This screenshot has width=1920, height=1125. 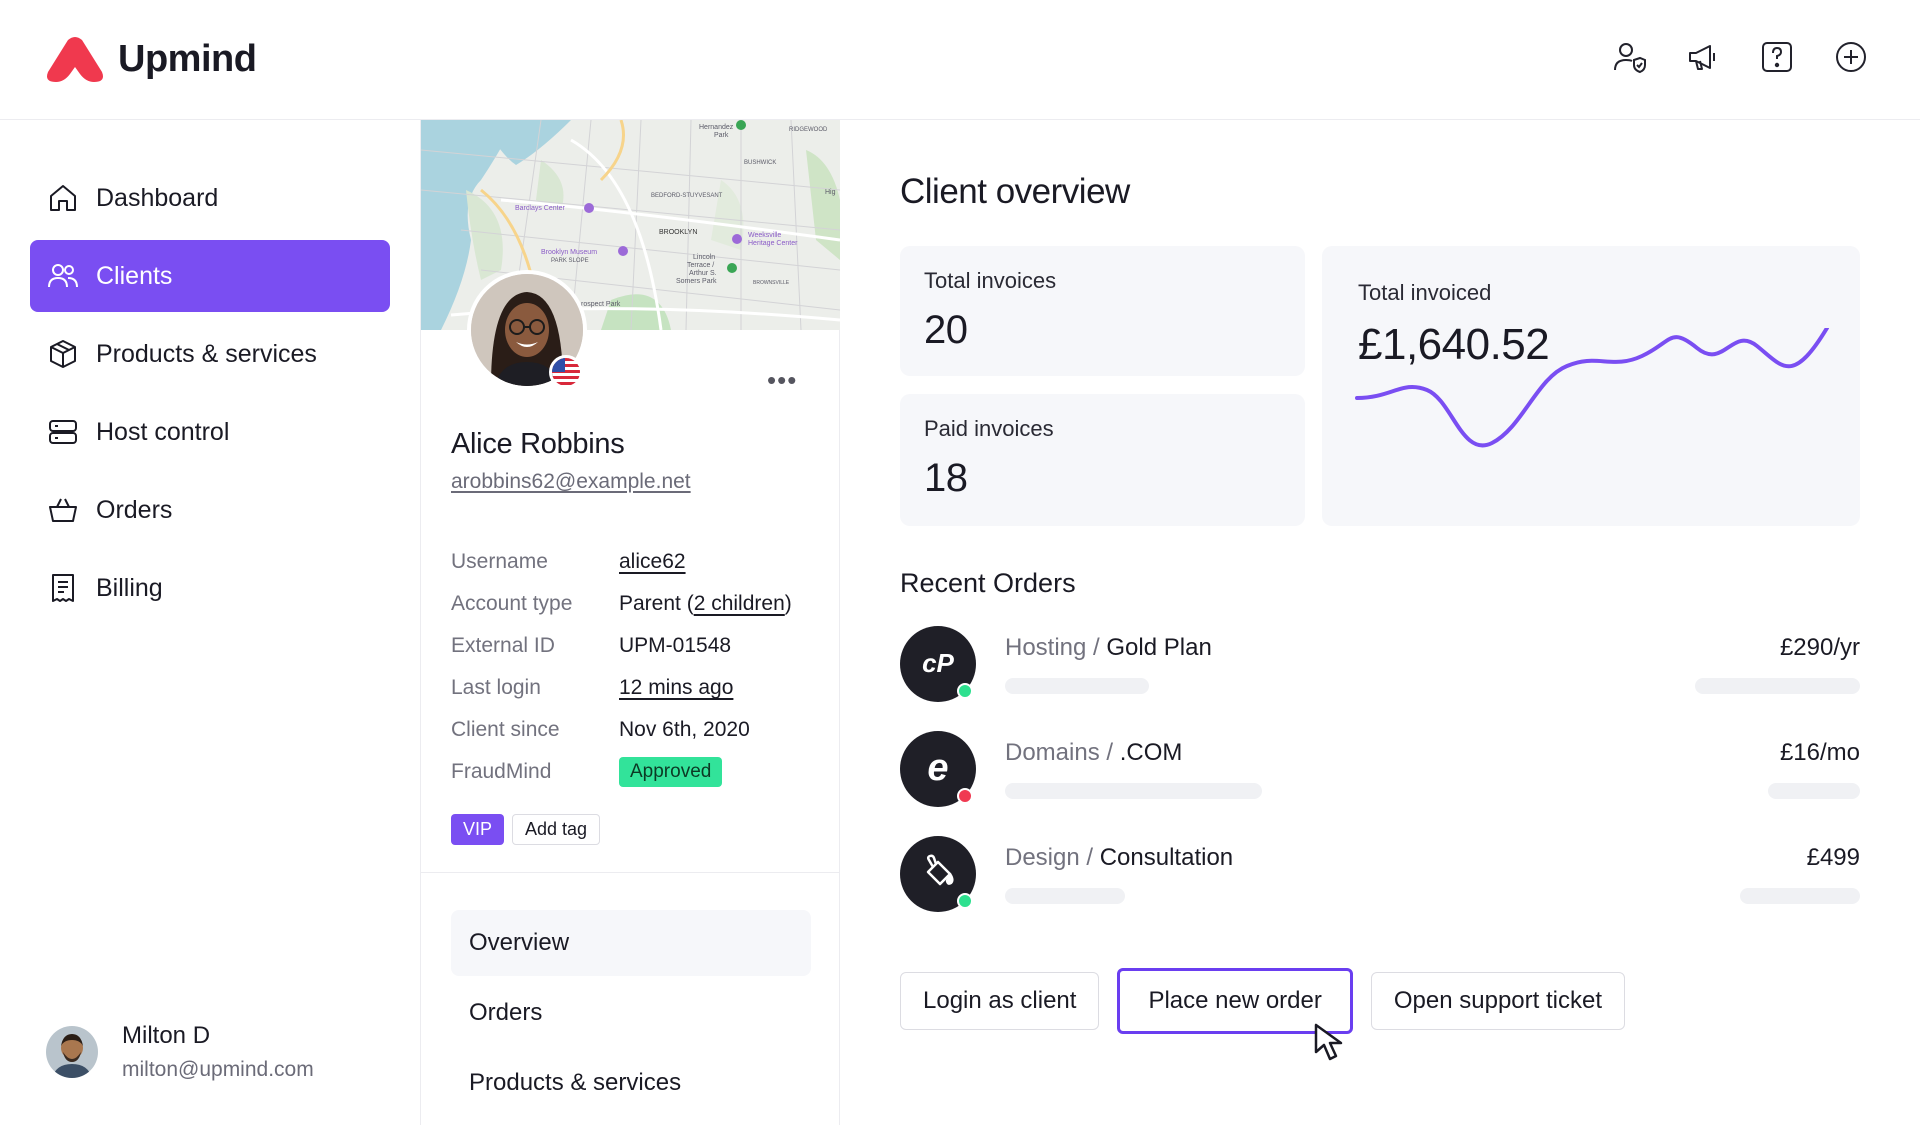 I want to click on sidebar-item-label: Host control, so click(x=163, y=431).